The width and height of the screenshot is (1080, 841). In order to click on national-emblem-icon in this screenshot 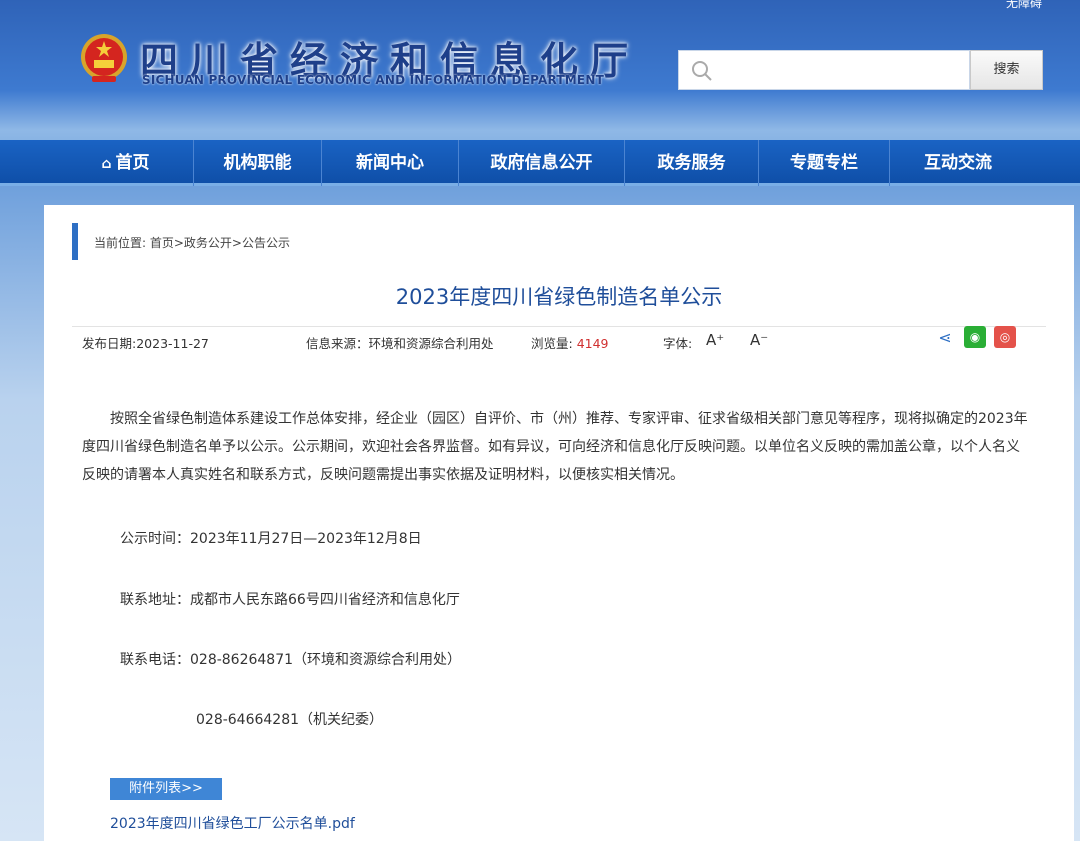, I will do `click(104, 58)`.